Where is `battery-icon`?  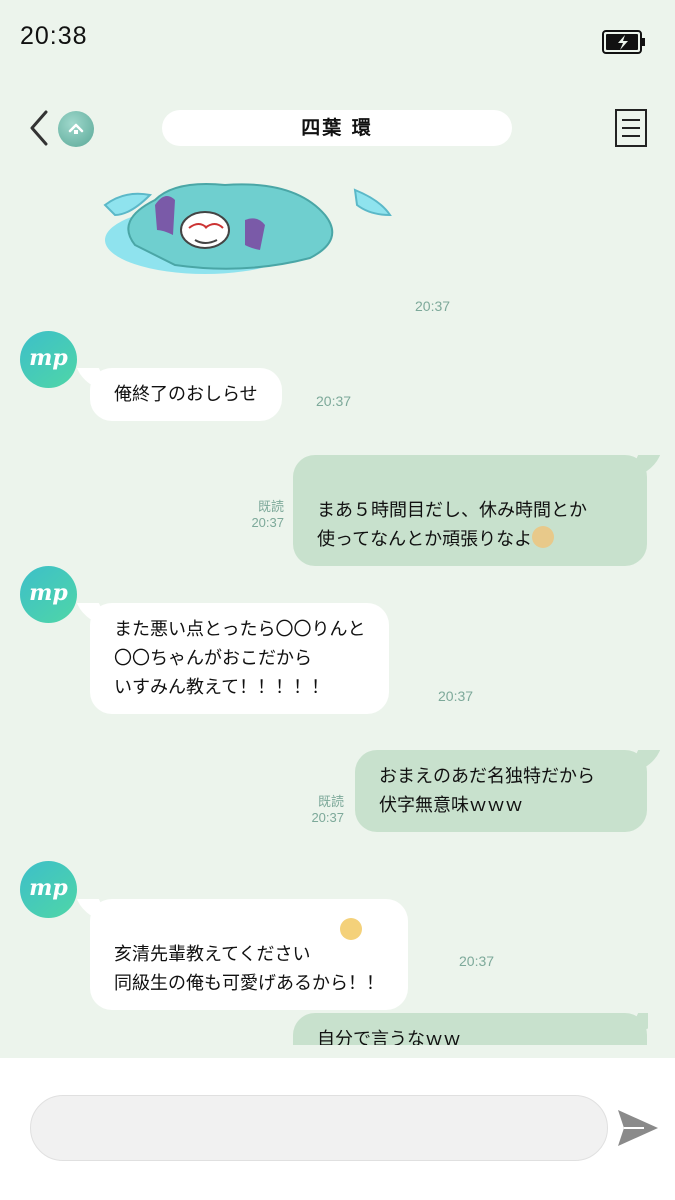 battery-icon is located at coordinates (623, 42).